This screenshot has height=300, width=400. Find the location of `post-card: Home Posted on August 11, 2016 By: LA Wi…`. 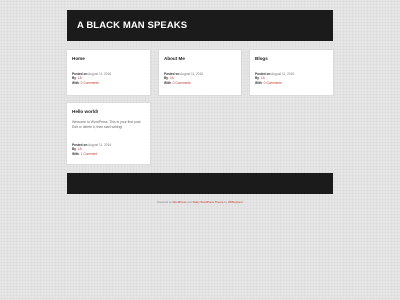

post-card: Home Posted on August 11, 2016 By: LA Wi… is located at coordinates (108, 72).